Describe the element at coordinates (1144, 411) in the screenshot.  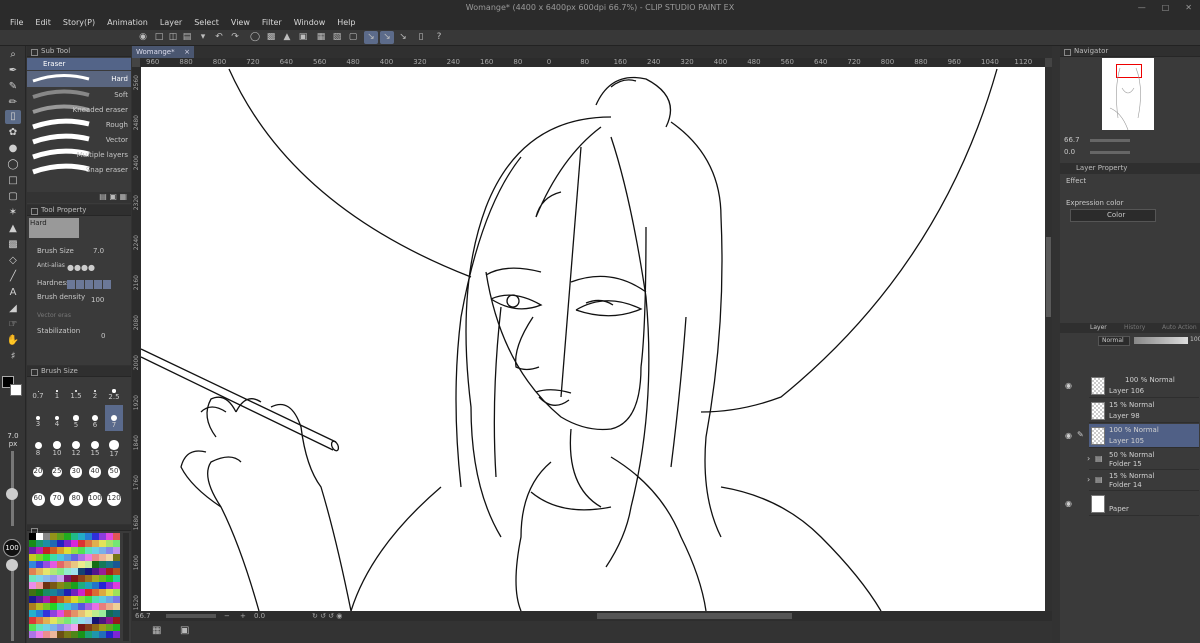
I see `layer-row: 15 % Normal Layer 98` at that location.